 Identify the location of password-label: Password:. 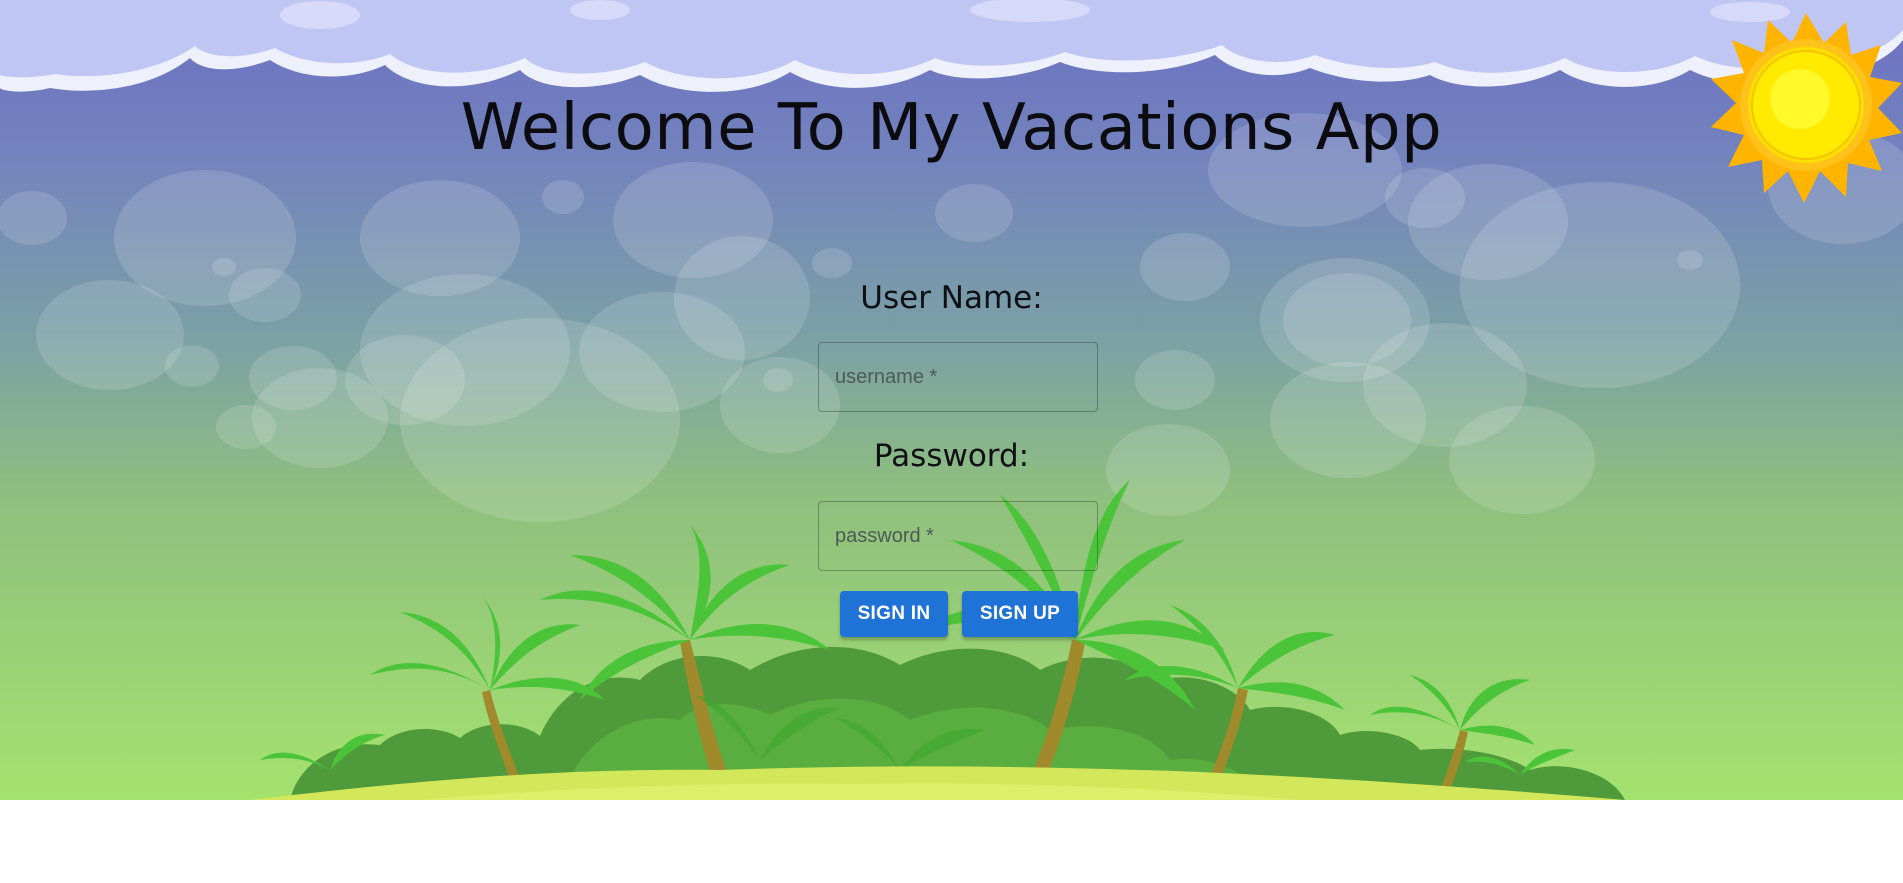
(951, 456).